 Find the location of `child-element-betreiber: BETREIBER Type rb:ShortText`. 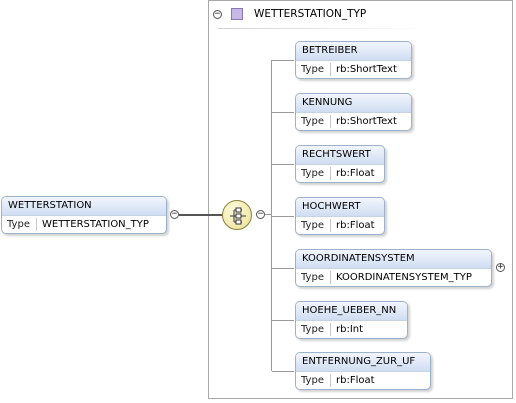

child-element-betreiber: BETREIBER Type rb:ShortText is located at coordinates (353, 60).